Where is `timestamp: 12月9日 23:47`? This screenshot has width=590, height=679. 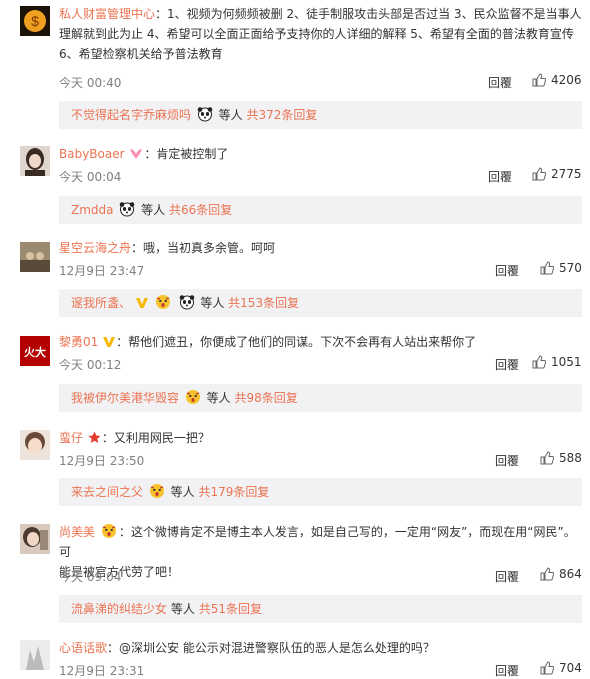
timestamp: 12月9日 23:47 is located at coordinates (102, 271).